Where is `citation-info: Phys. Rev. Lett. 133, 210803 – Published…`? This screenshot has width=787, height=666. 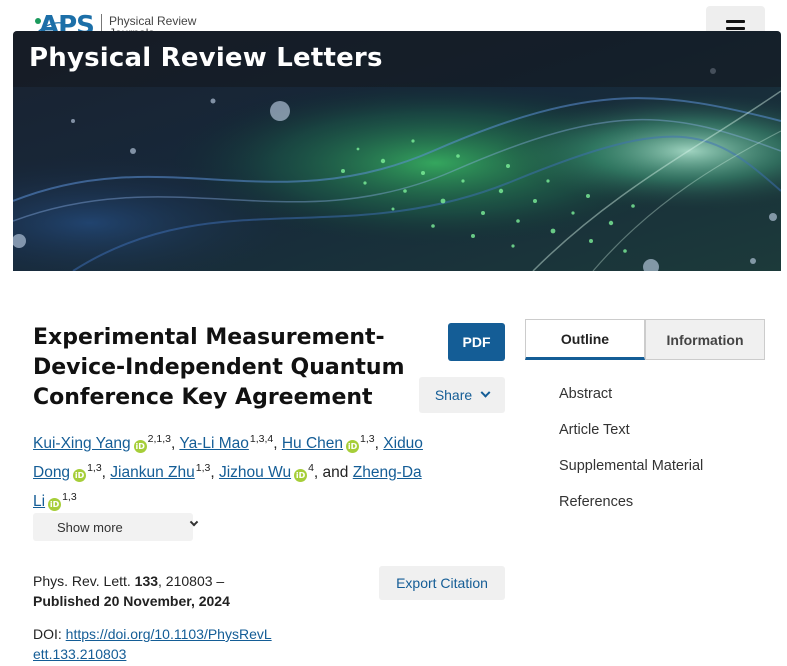
citation-info: Phys. Rev. Lett. 133, 210803 – Published… is located at coordinates (131, 591).